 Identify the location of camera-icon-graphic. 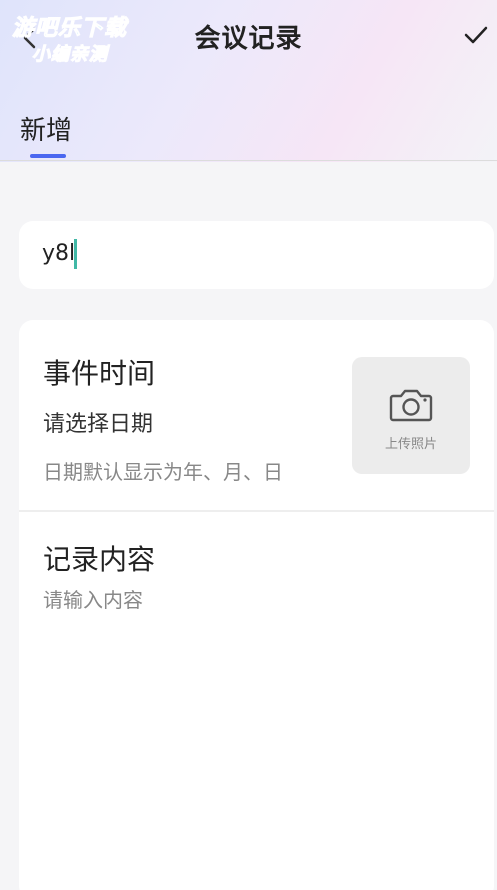
(411, 405).